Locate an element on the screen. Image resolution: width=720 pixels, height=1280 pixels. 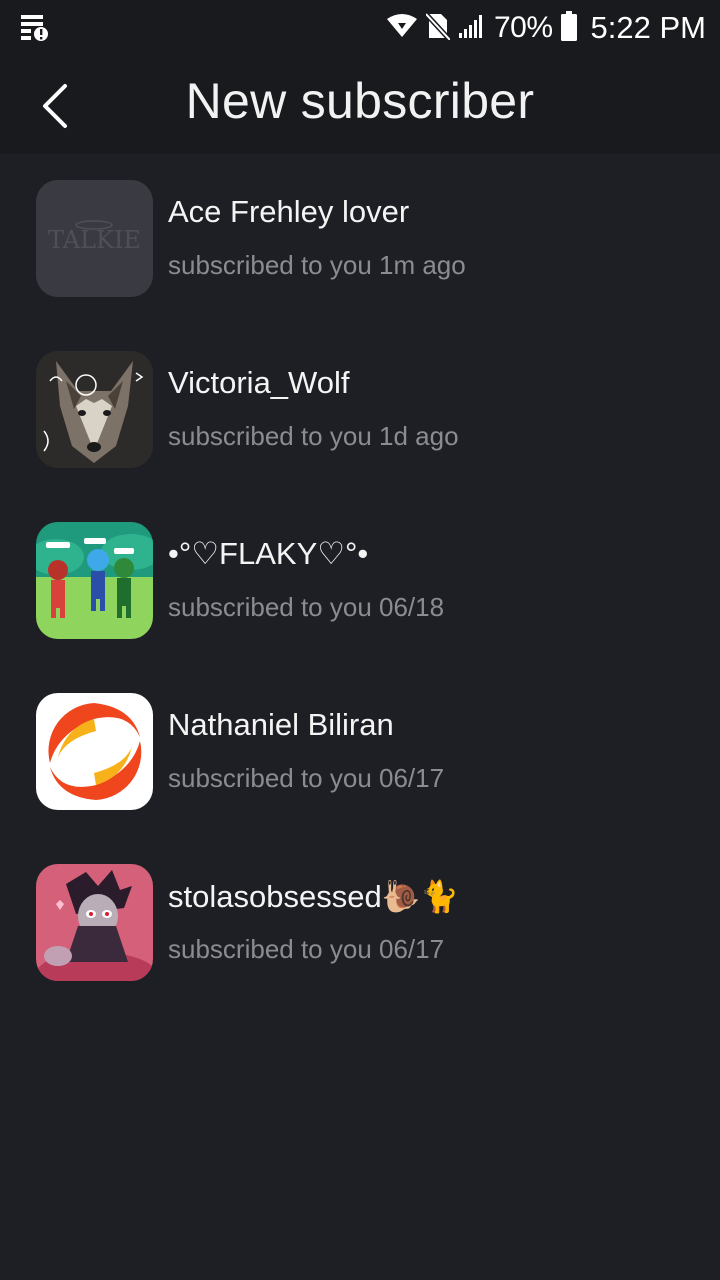
subscribed-time: subscribed to you 1m ago is located at coordinates (317, 265).